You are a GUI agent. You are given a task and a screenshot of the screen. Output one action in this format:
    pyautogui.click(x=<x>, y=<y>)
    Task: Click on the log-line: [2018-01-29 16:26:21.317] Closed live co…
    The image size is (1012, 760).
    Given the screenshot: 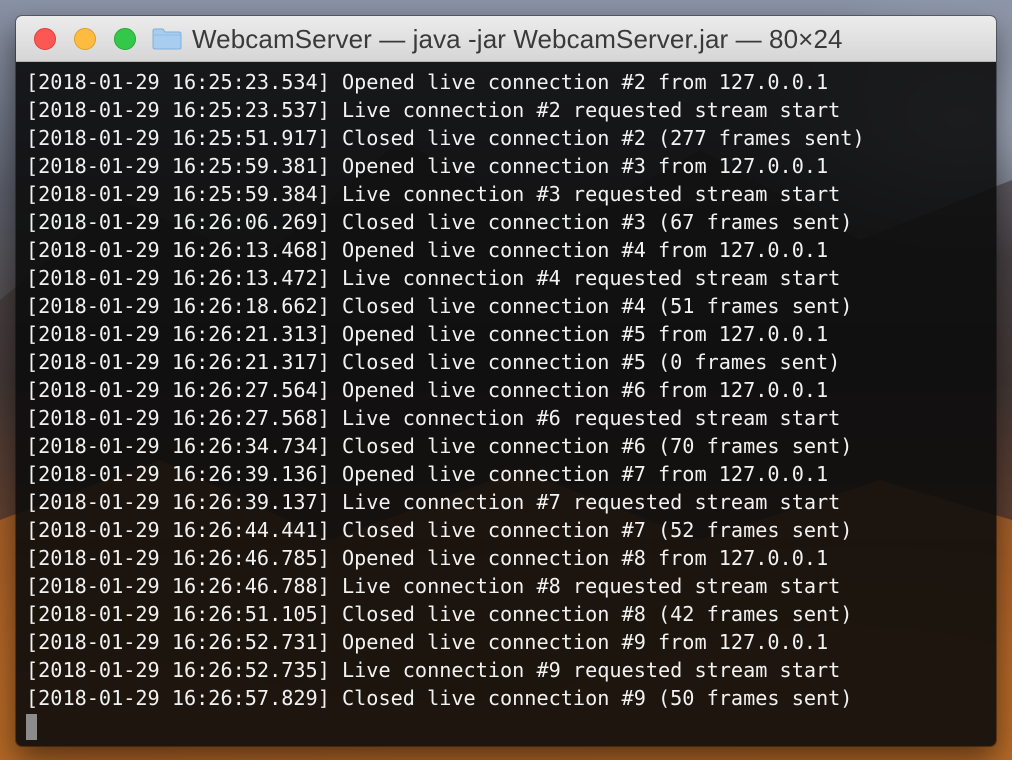 What is the action you would take?
    pyautogui.click(x=433, y=362)
    